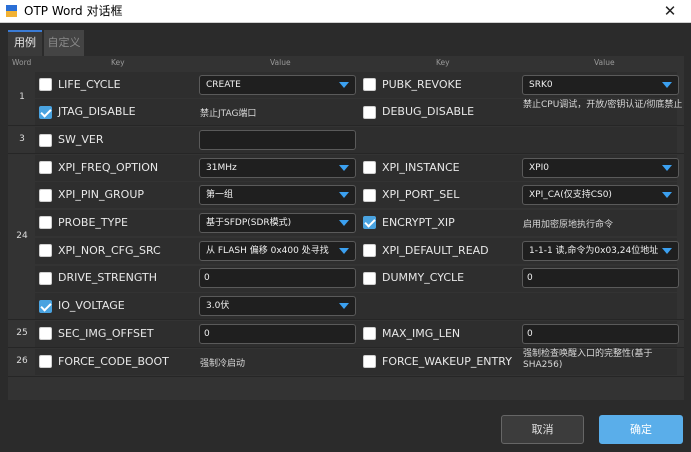  Describe the element at coordinates (45, 306) in the screenshot. I see `io-voltage-checkbox` at that location.